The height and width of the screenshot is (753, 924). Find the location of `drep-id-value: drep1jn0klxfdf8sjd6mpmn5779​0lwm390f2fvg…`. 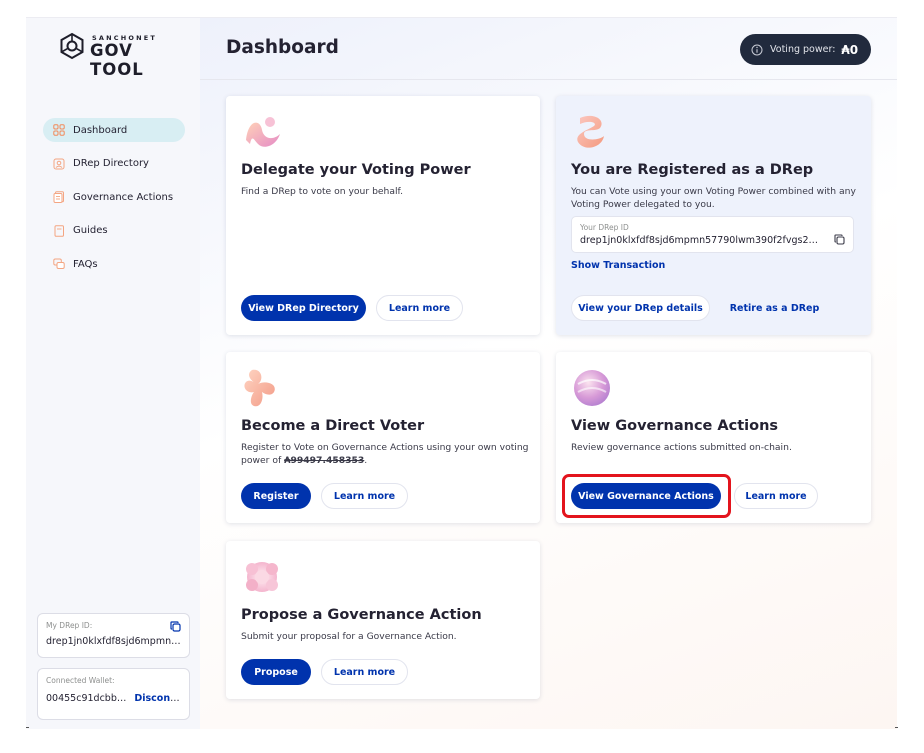

drep-id-value: drep1jn0klxfdf8sjd6mpmn5779​0lwm390f2fvg… is located at coordinates (700, 240).